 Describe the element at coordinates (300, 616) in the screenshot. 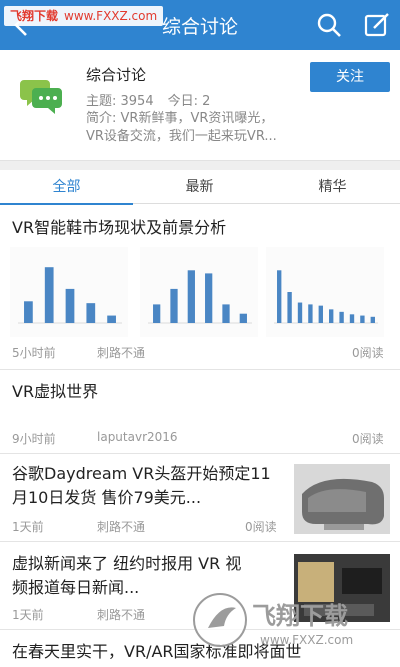

I see `watermark-logo-brand: 飞翔下载` at that location.